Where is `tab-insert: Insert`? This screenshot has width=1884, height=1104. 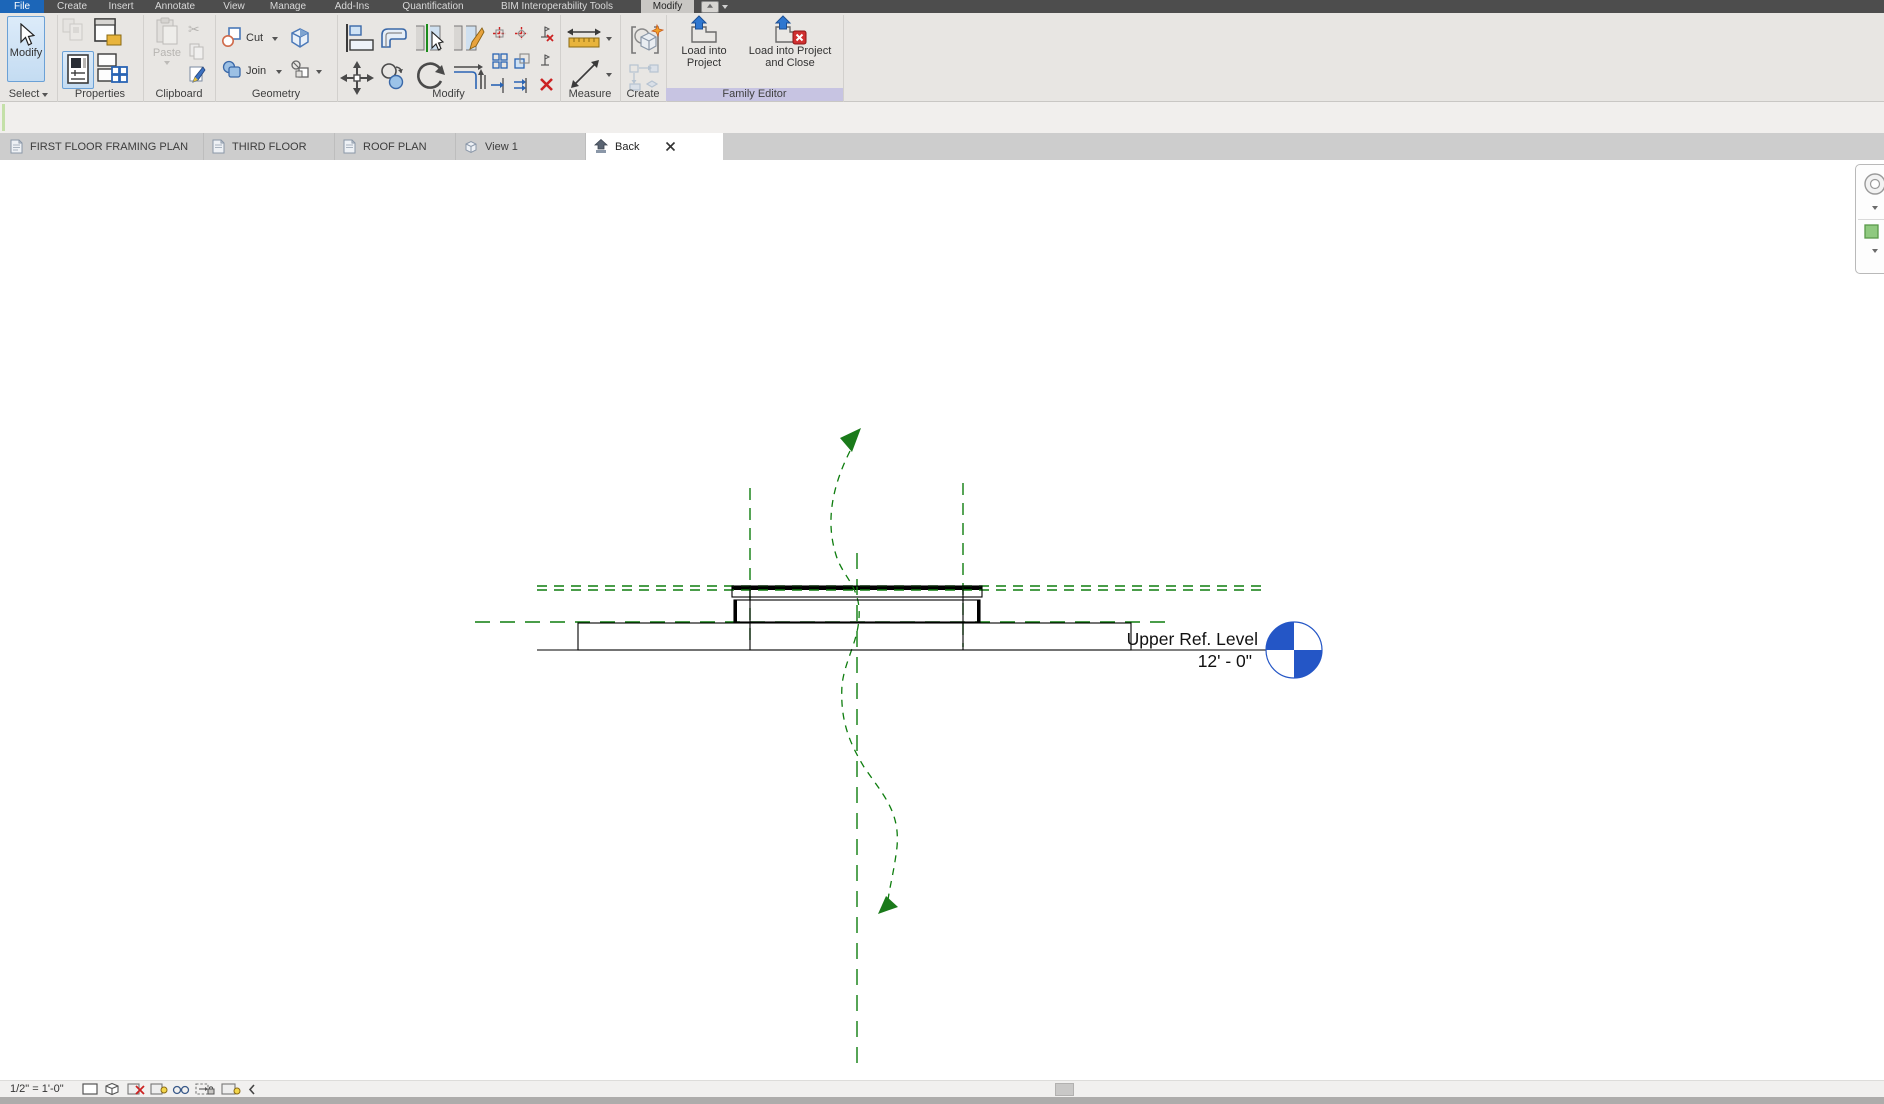 tab-insert: Insert is located at coordinates (121, 6).